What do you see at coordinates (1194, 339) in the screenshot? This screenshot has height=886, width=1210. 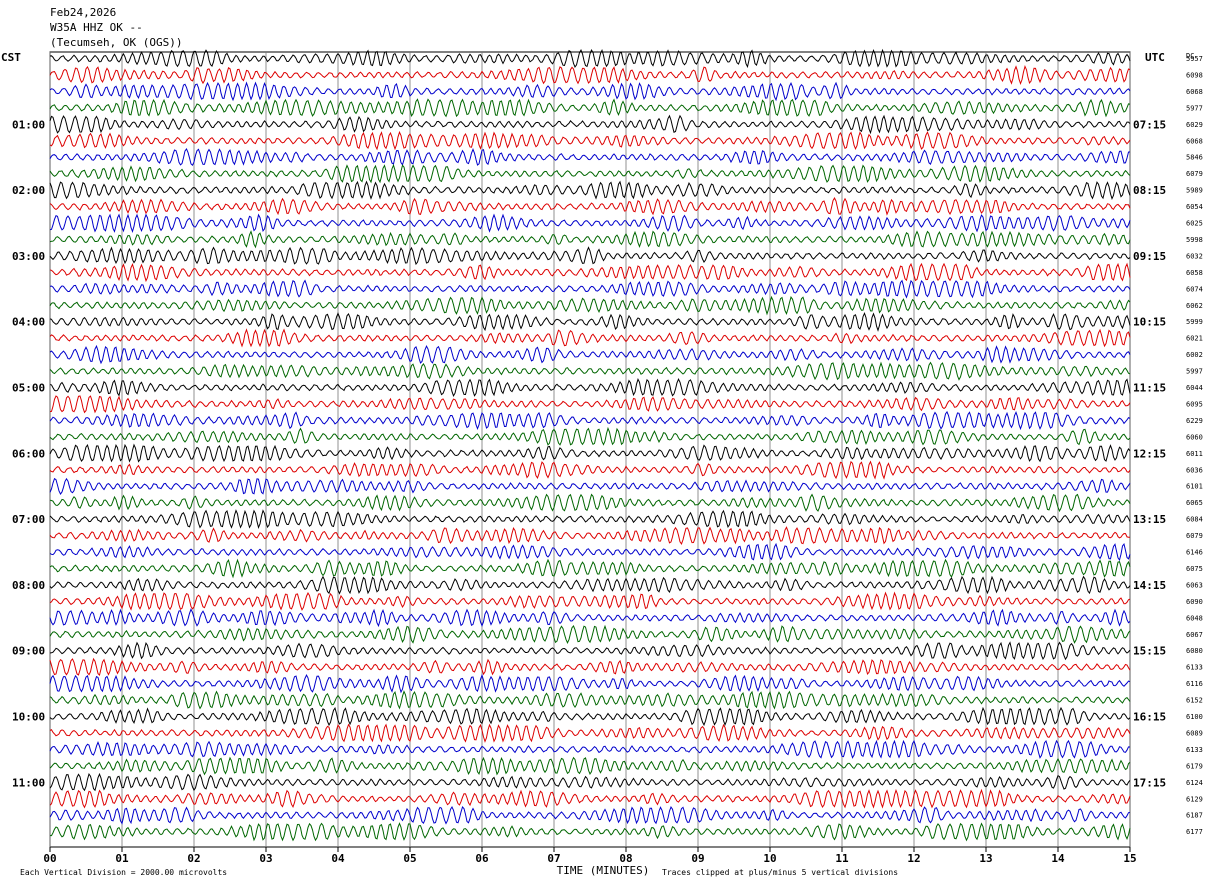 I see `dc-value: 6021` at bounding box center [1194, 339].